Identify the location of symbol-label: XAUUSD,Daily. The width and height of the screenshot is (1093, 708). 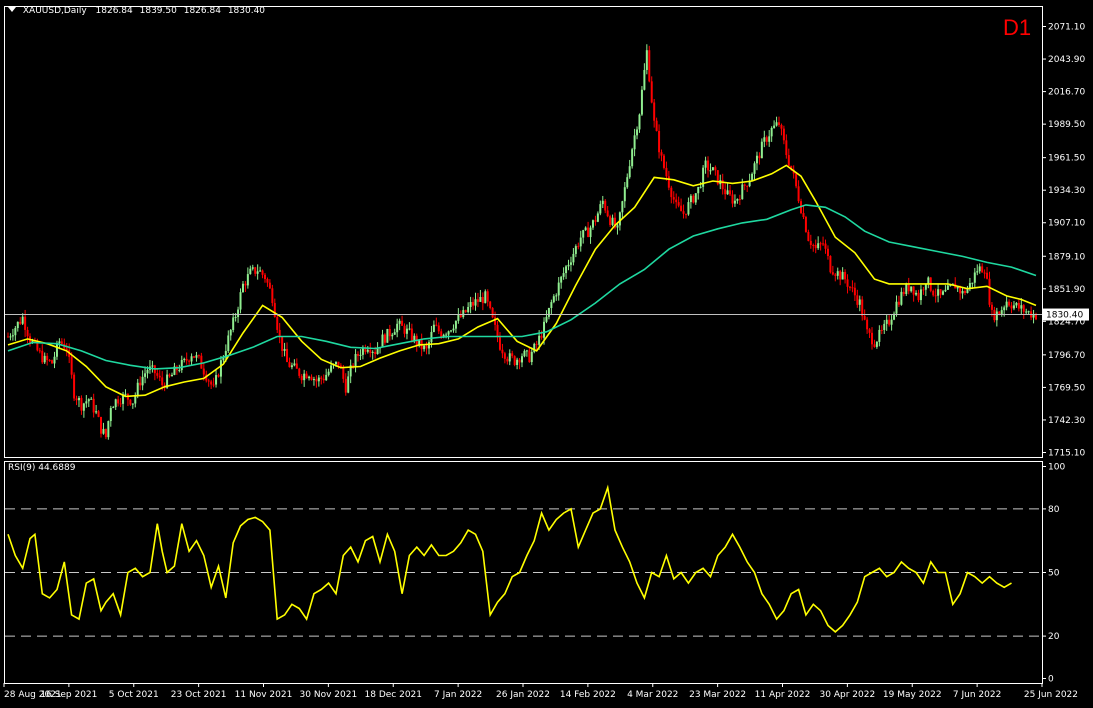
(54, 11).